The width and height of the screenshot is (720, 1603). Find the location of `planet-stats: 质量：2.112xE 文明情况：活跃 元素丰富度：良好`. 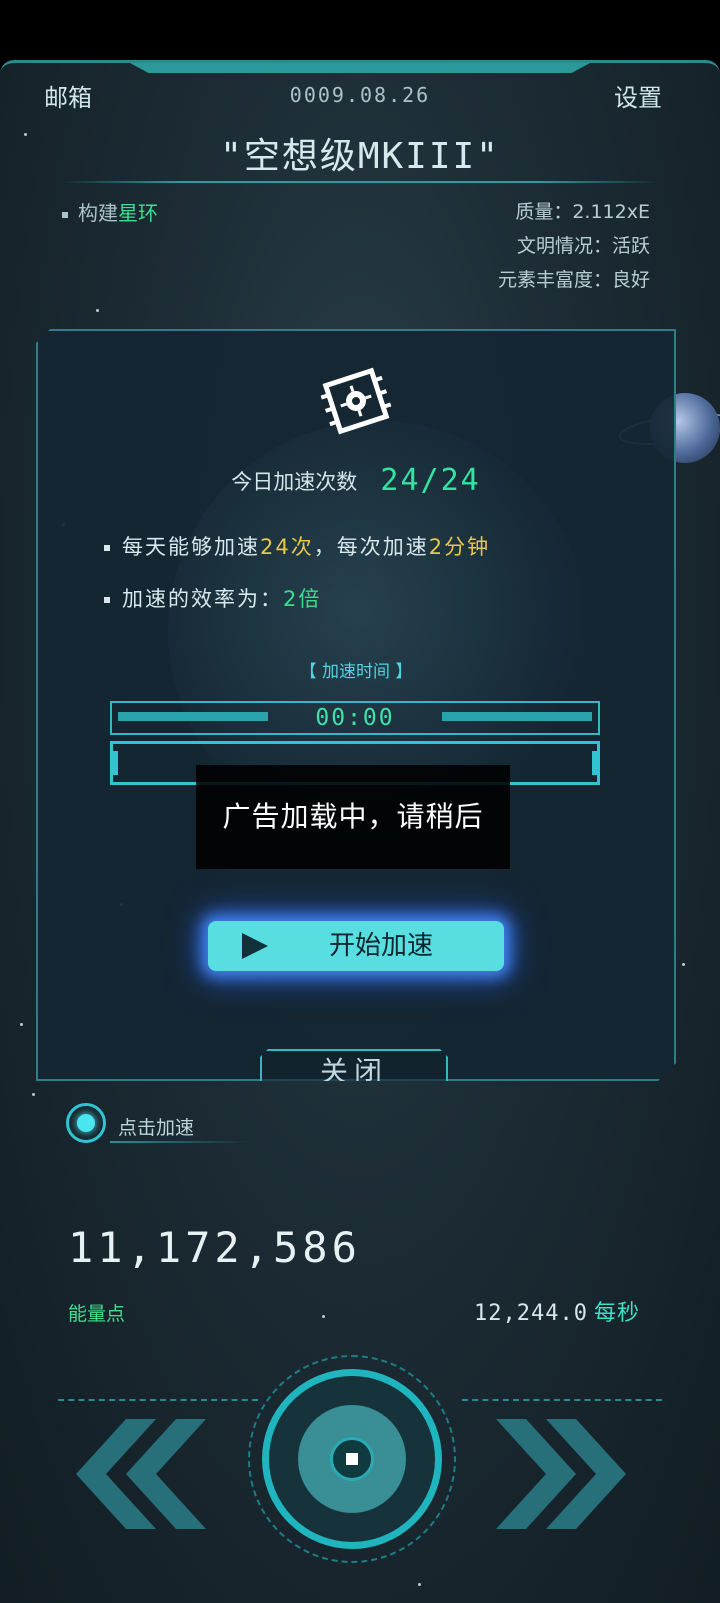

planet-stats: 质量：2.112xE 文明情况：活跃 元素丰富度：良好 is located at coordinates (574, 246).